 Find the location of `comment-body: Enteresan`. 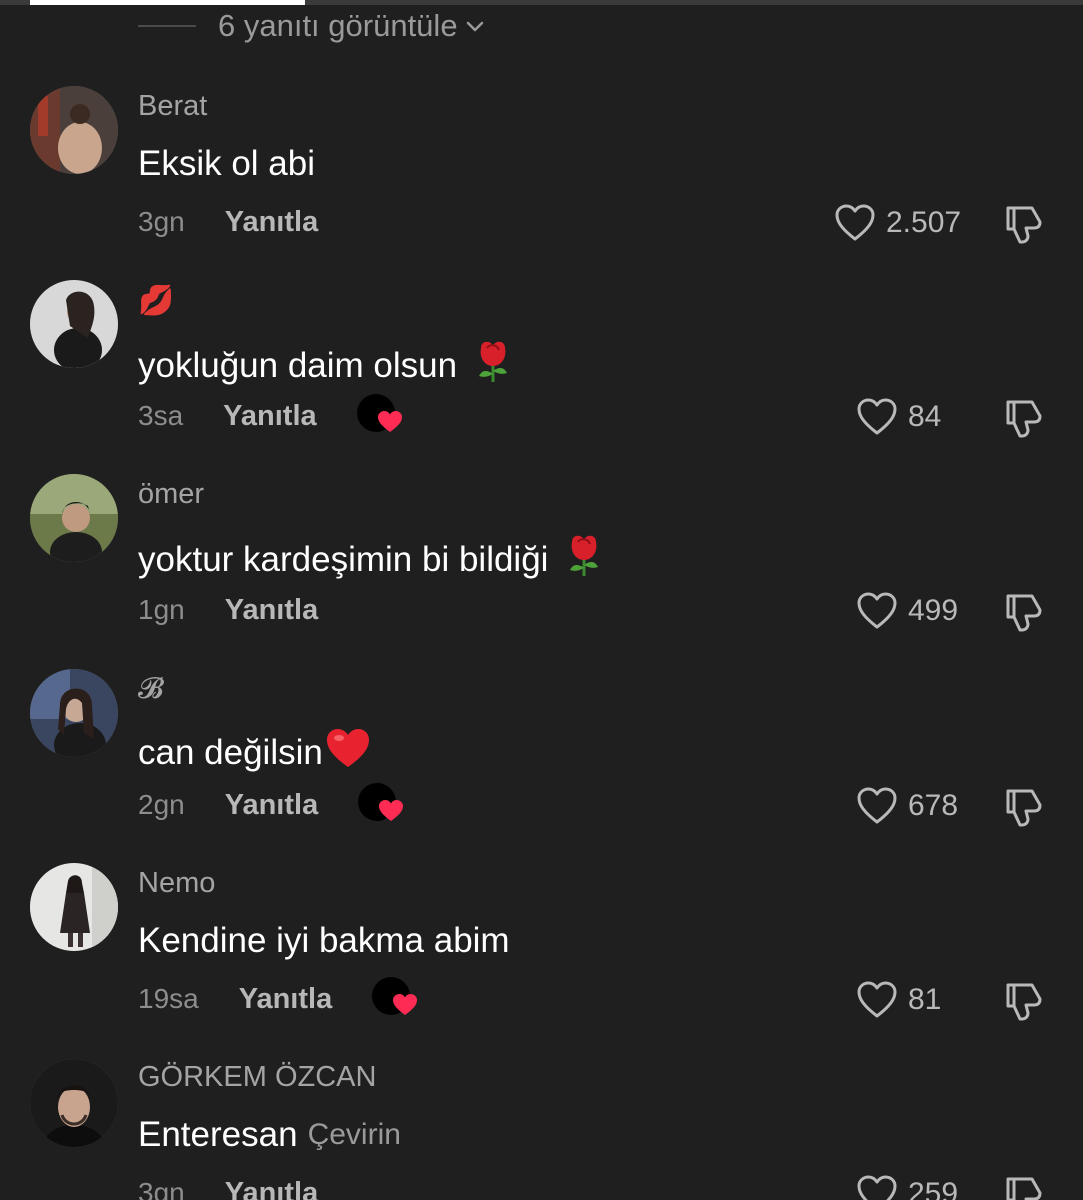

comment-body: Enteresan is located at coordinates (218, 1134).